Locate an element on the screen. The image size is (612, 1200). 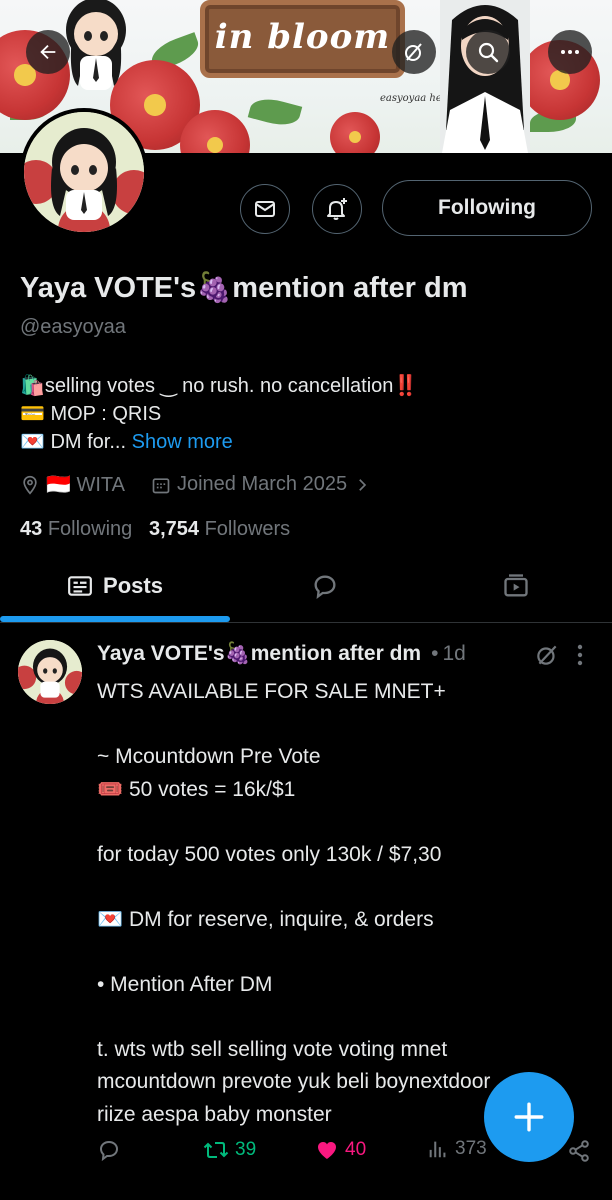
post-time: 1d is located at coordinates (453, 654).